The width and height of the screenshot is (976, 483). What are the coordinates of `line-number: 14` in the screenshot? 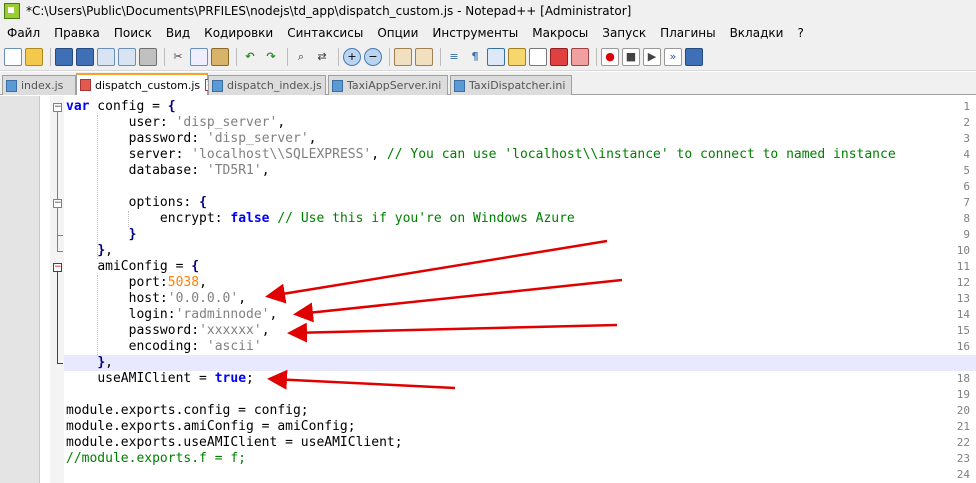 It's located at (963, 314).